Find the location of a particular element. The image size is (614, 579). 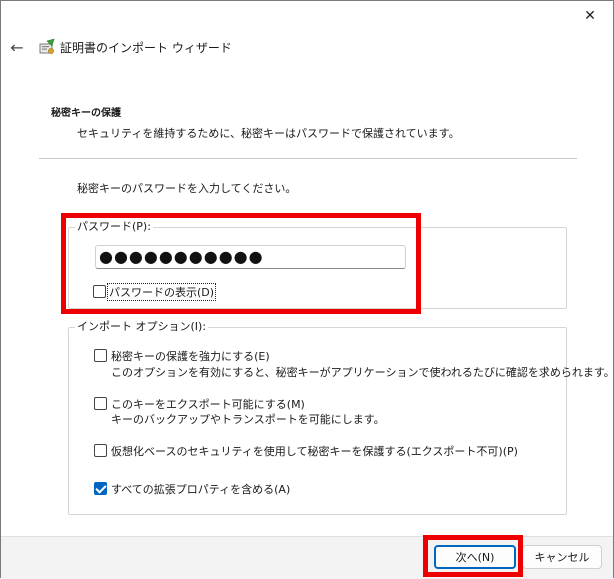

password-prompt: 秘密キーのパスワードを入力してください。 is located at coordinates (187, 188).